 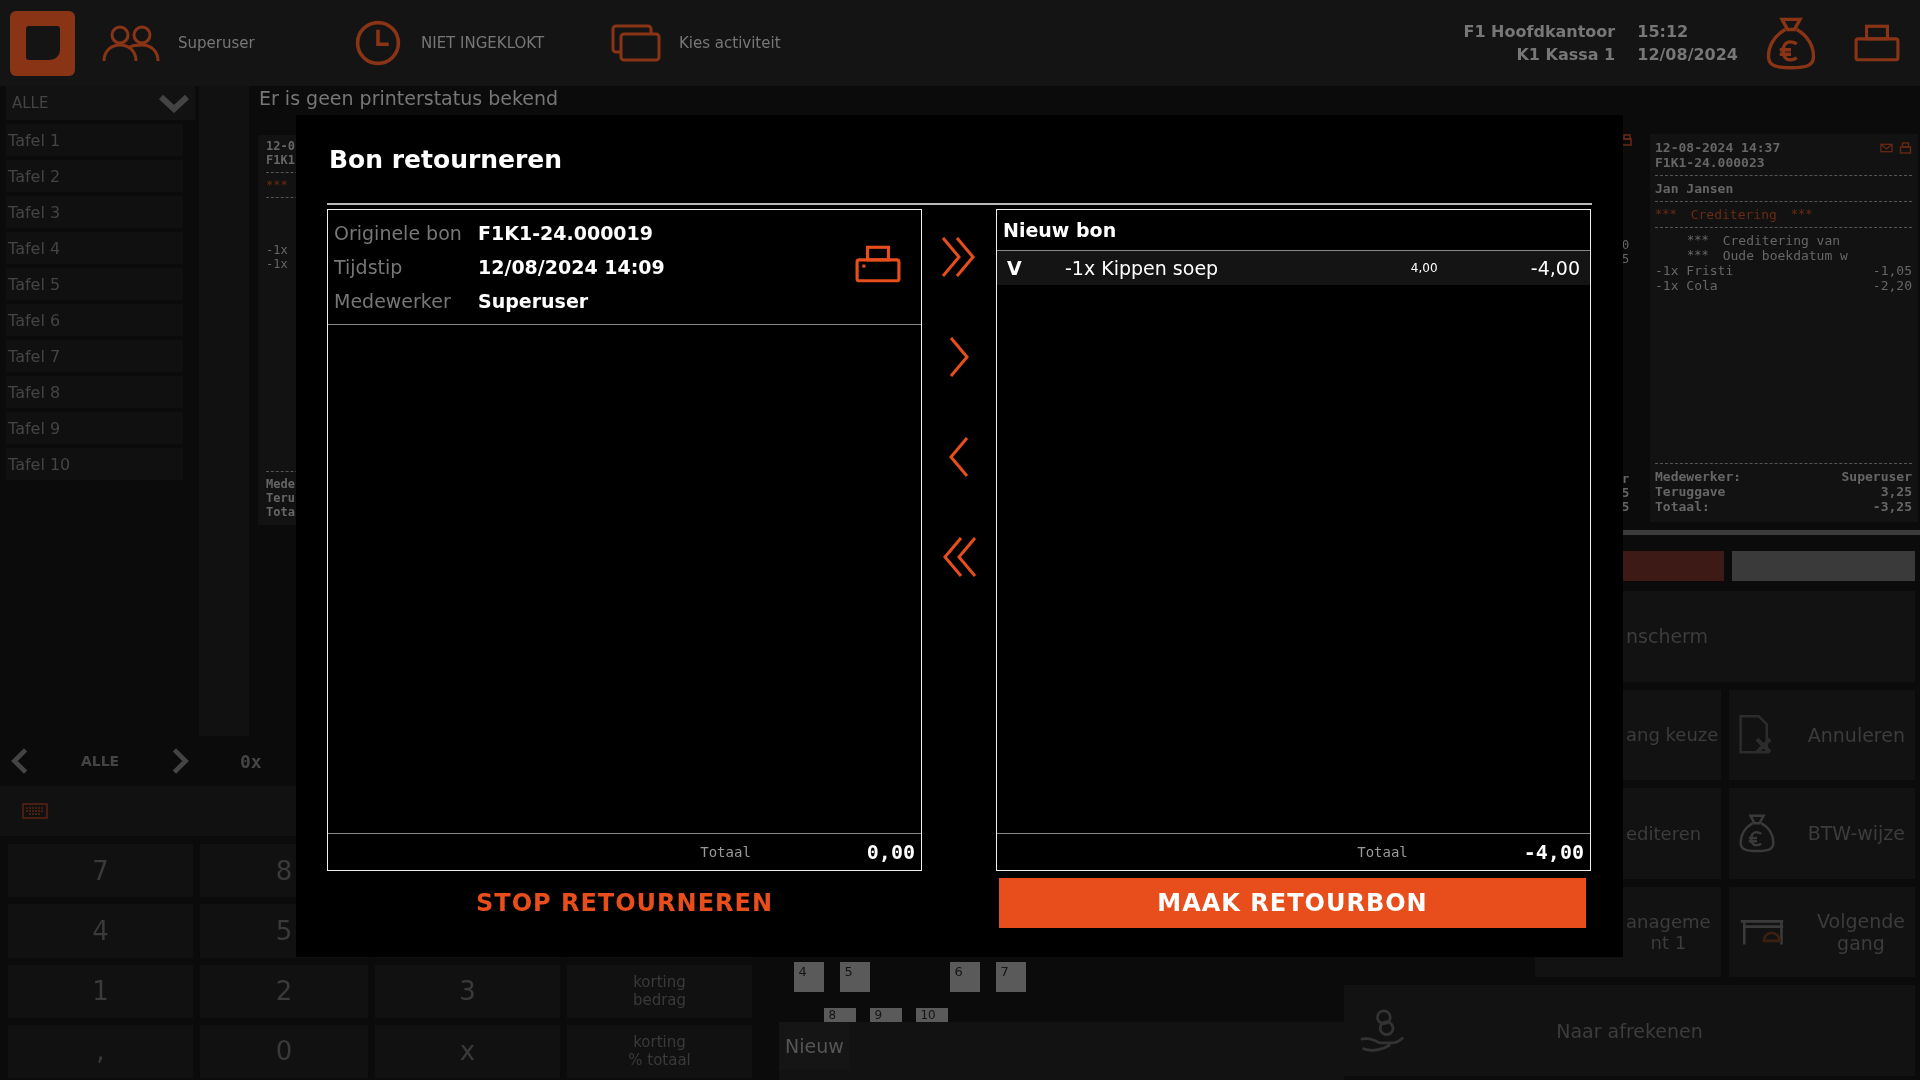 I want to click on line-unit-price: 4,00, so click(x=1424, y=268).